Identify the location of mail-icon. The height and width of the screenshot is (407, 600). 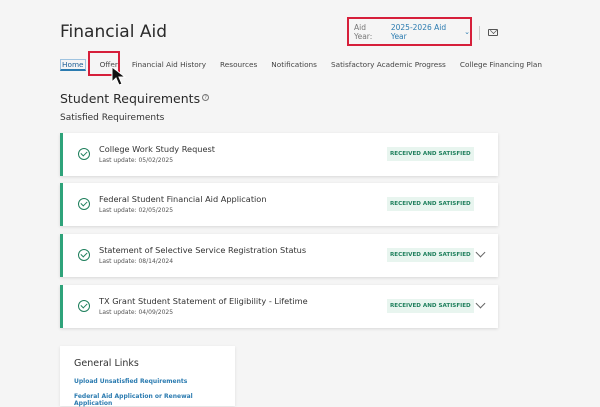
(493, 32).